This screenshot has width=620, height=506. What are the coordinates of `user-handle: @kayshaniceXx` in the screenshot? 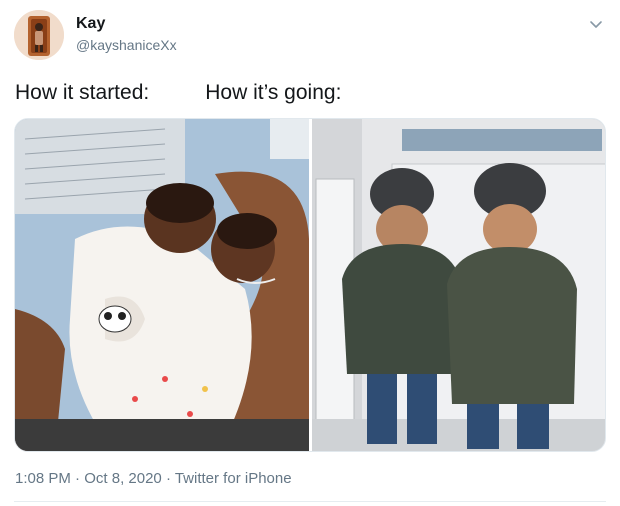 It's located at (126, 45).